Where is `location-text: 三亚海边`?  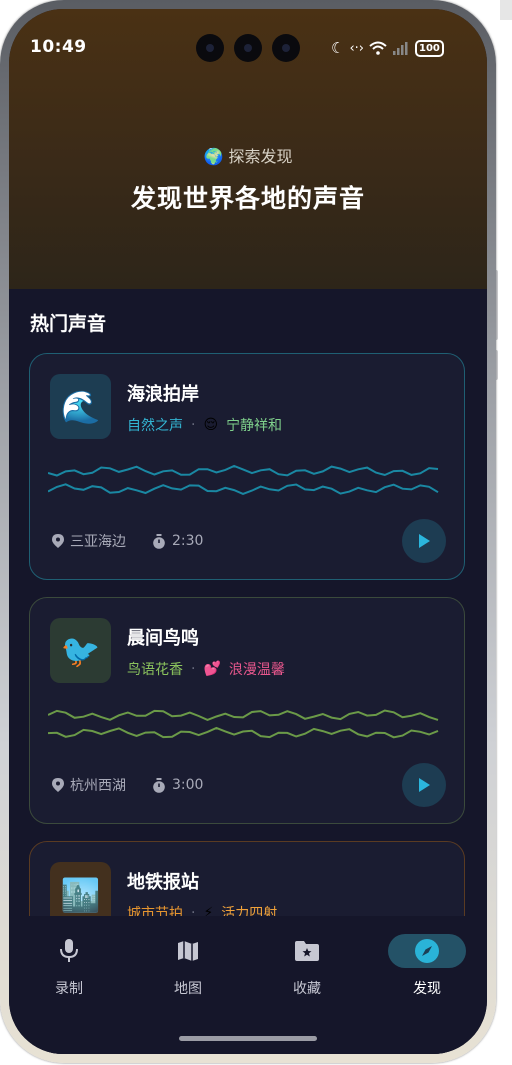
location-text: 三亚海边 is located at coordinates (98, 542).